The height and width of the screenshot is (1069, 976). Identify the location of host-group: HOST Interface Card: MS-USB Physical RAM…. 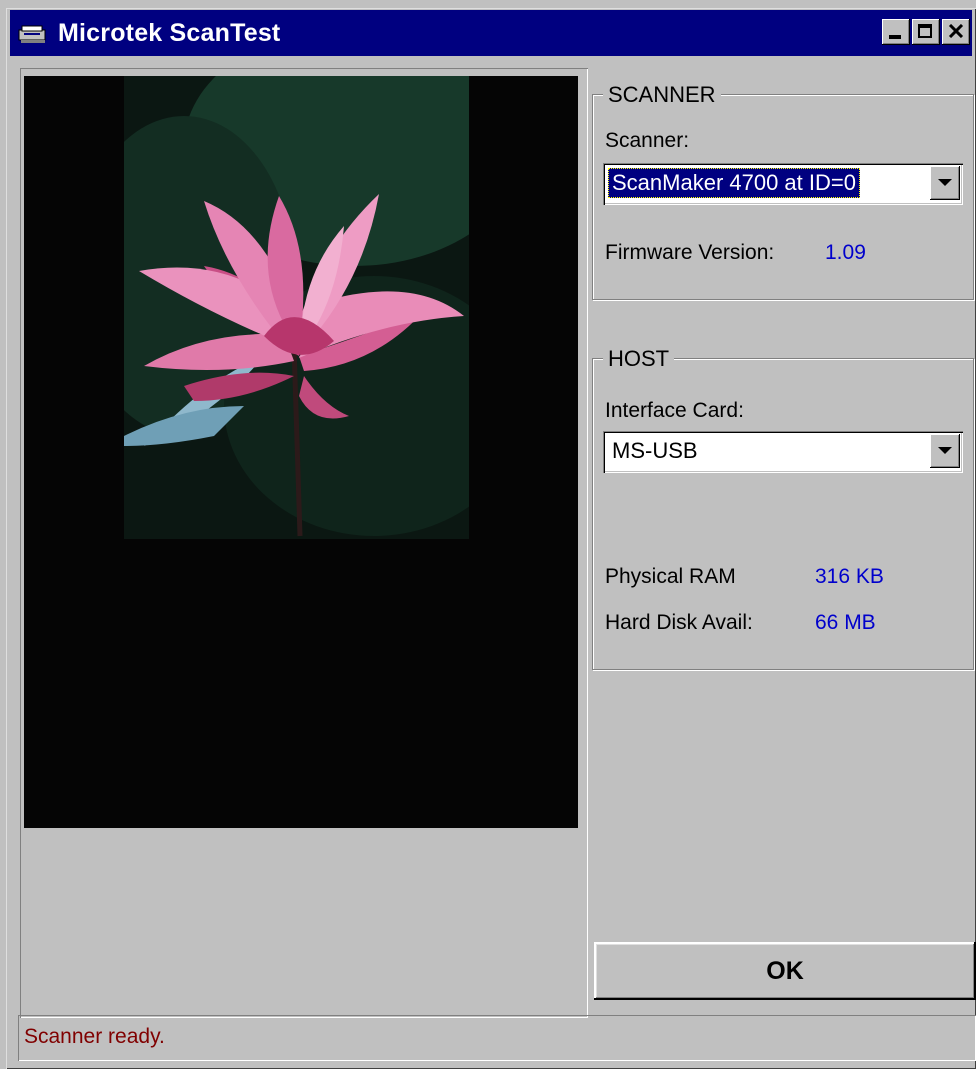
(783, 508).